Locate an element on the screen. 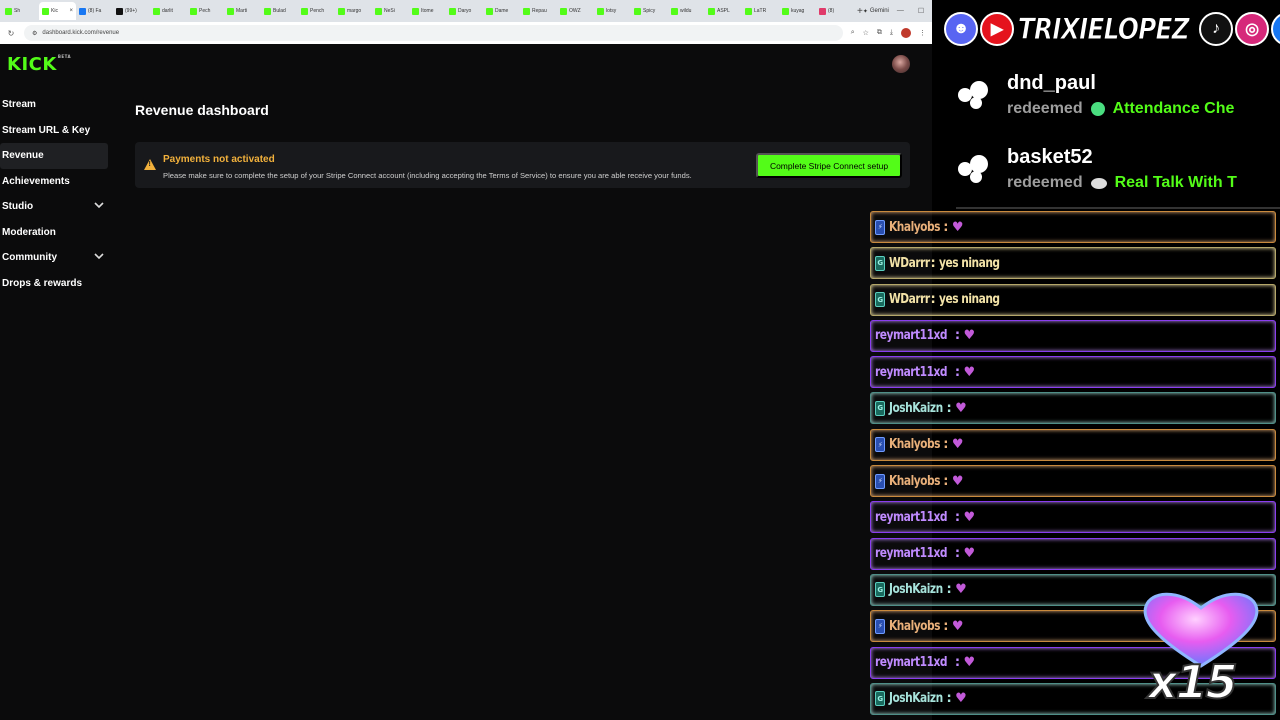  tab-title: Repau is located at coordinates (539, 11).